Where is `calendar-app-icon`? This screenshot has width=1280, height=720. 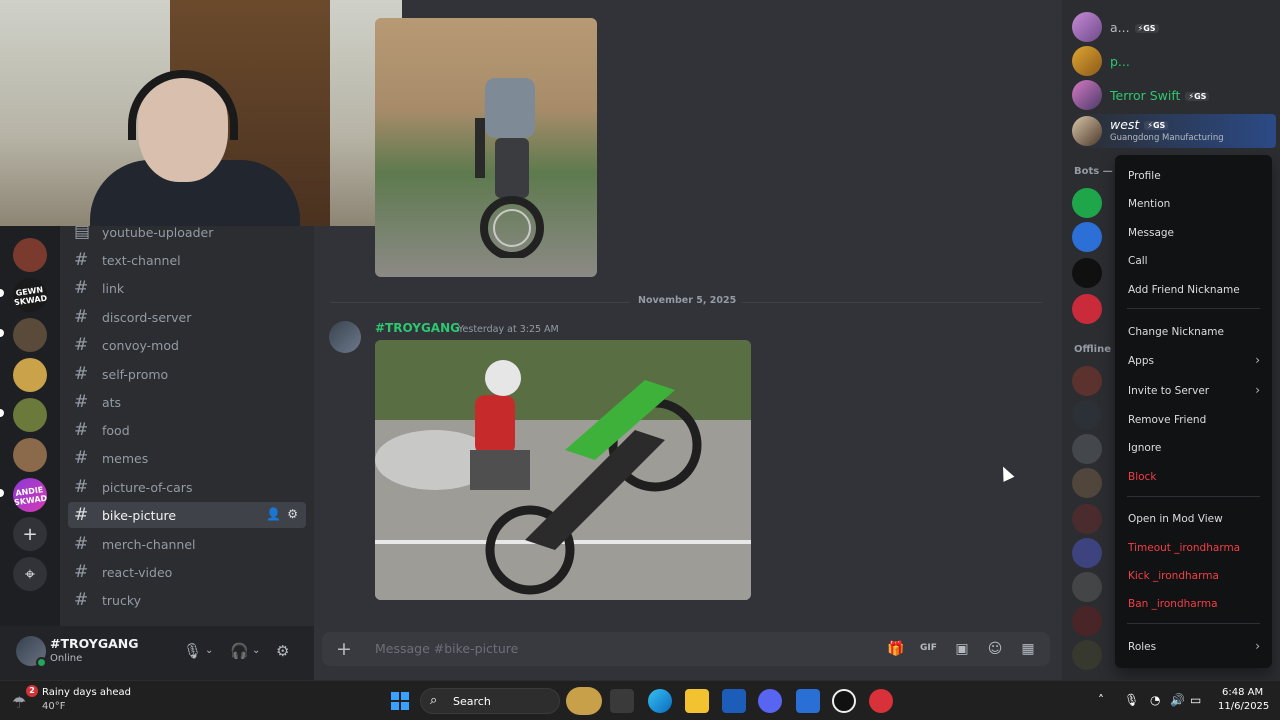
calendar-app-icon is located at coordinates (808, 701).